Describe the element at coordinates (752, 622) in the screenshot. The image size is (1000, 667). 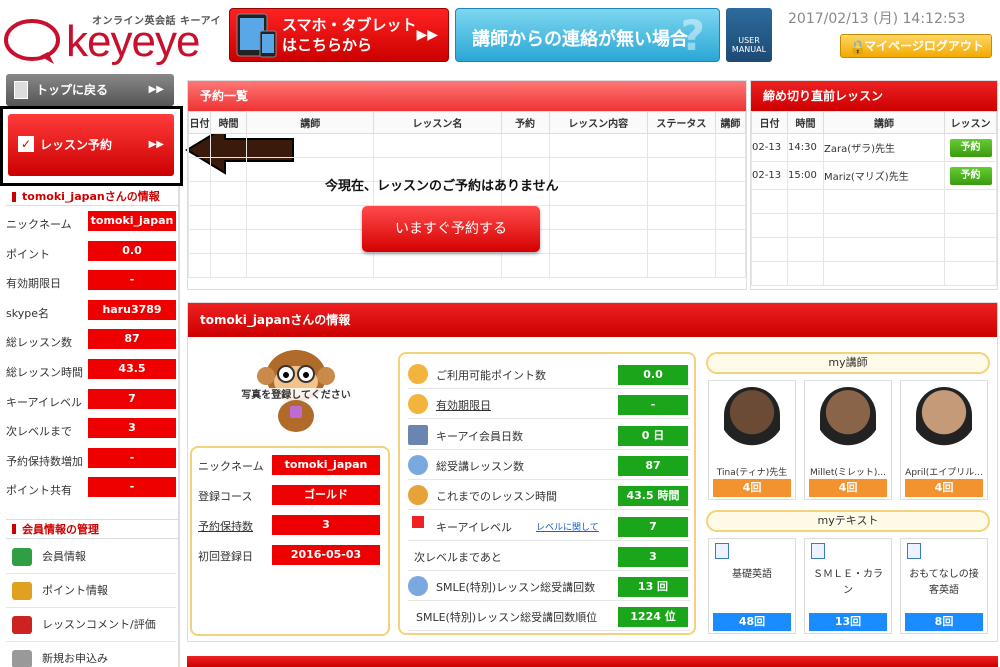
I see `textbook-lesson-count: 48回` at that location.